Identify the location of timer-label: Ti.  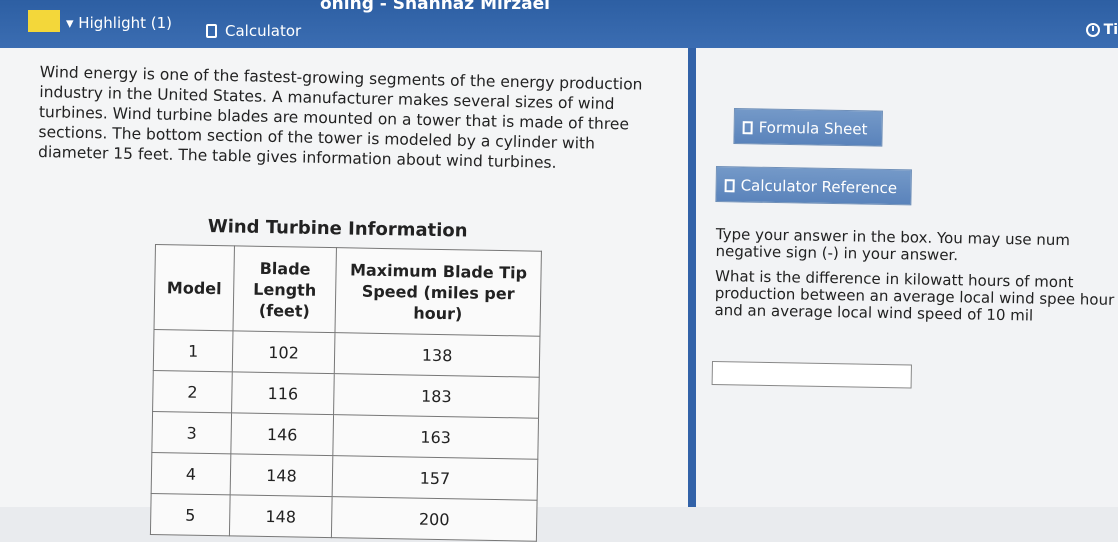
(1110, 30).